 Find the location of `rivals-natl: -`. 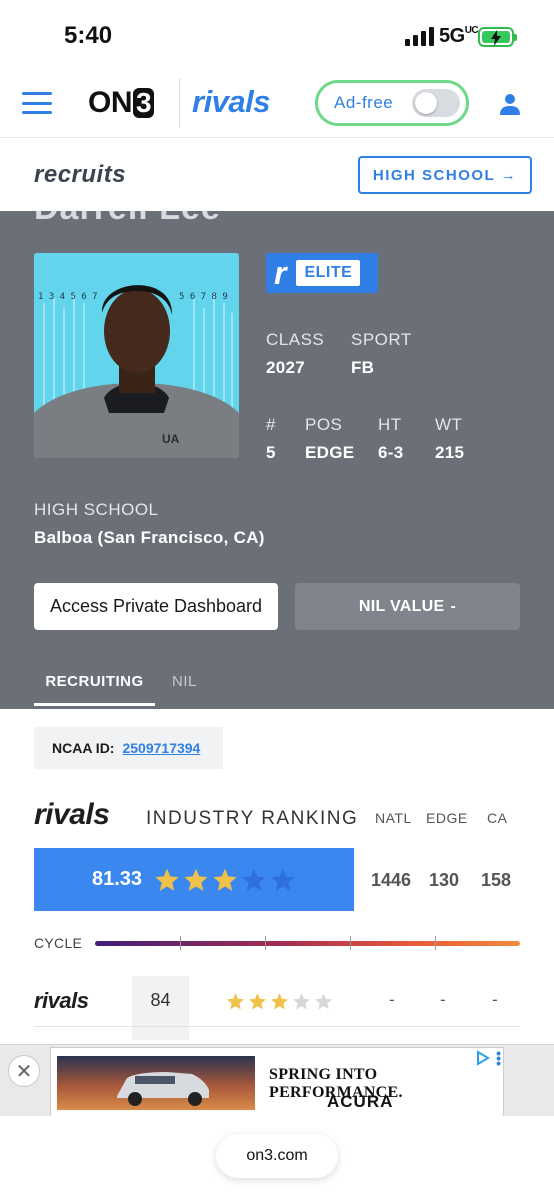

rivals-natl: - is located at coordinates (392, 999).